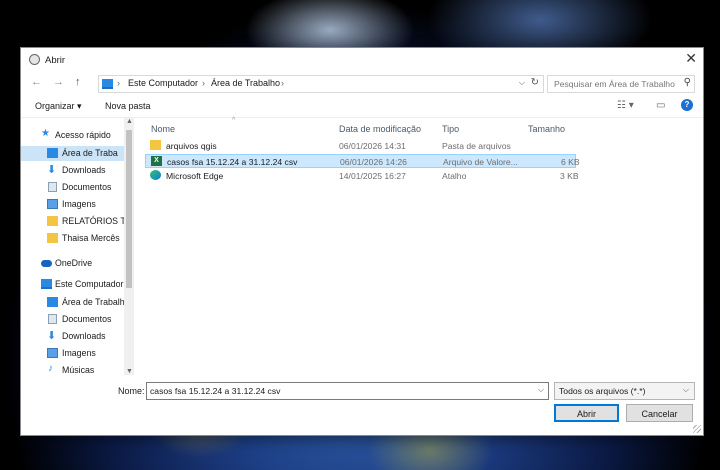 This screenshot has width=720, height=470. I want to click on excel-icon: X, so click(156, 161).